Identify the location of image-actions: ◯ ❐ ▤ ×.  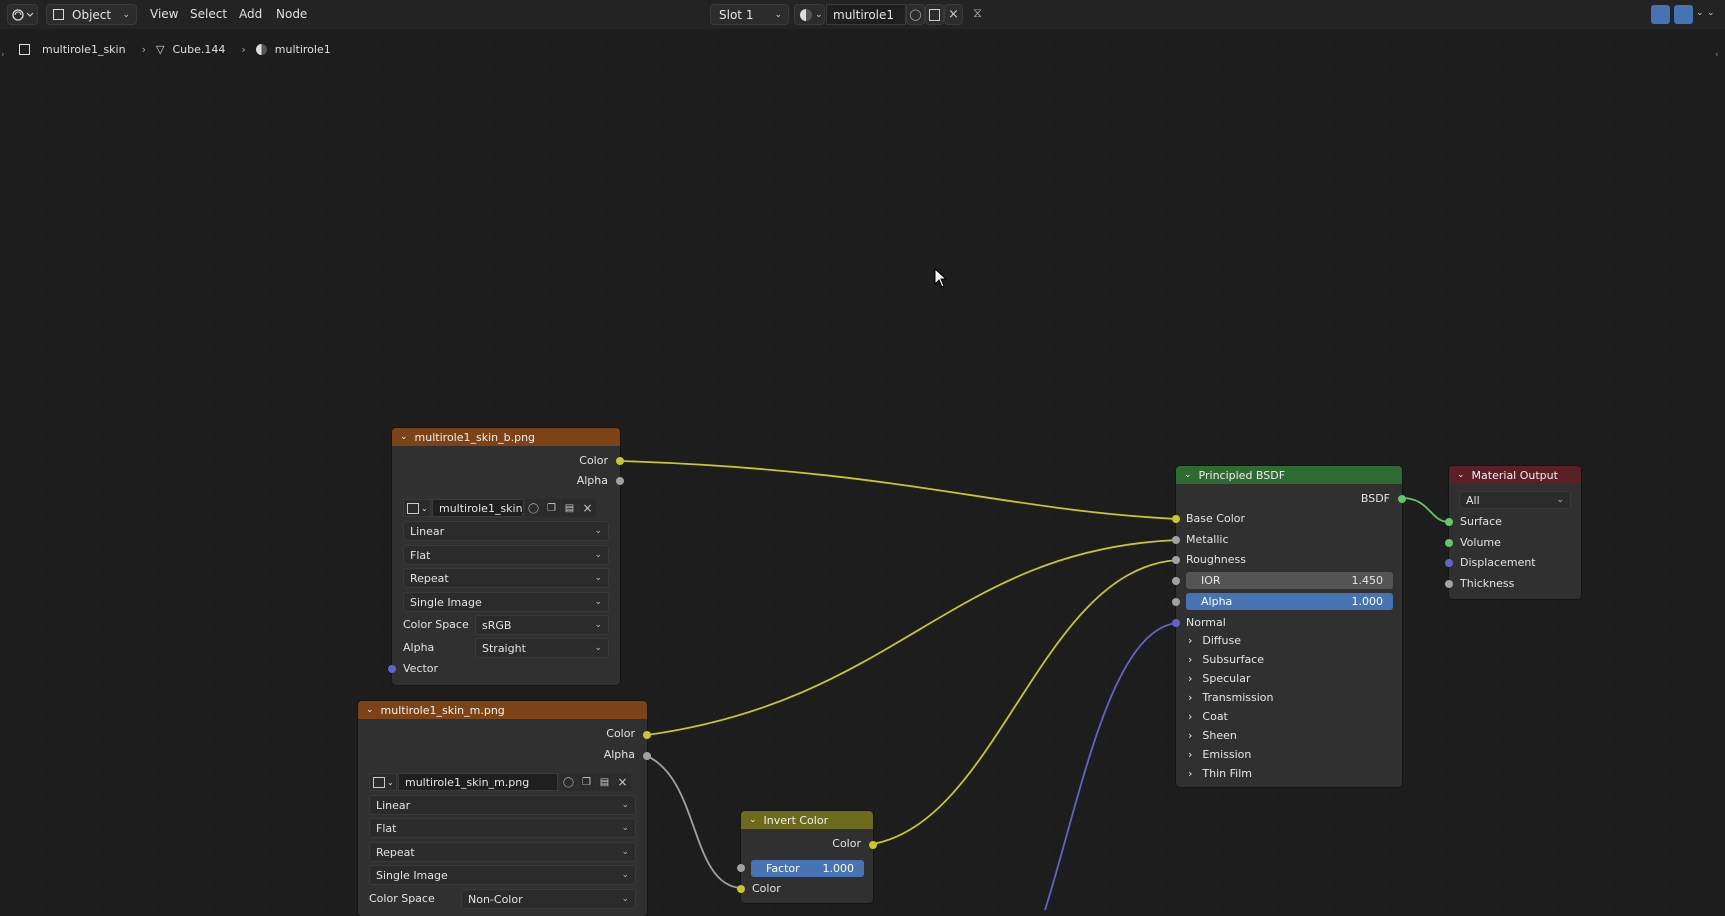
(560, 508).